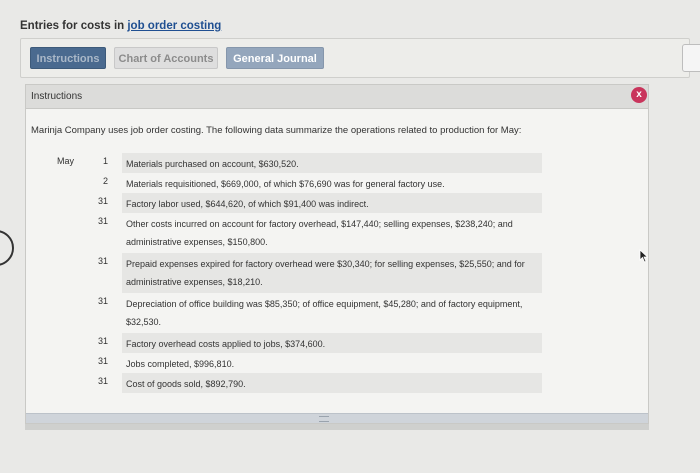 Image resolution: width=700 pixels, height=473 pixels. Describe the element at coordinates (691, 58) in the screenshot. I see `next-panel-stub` at that location.